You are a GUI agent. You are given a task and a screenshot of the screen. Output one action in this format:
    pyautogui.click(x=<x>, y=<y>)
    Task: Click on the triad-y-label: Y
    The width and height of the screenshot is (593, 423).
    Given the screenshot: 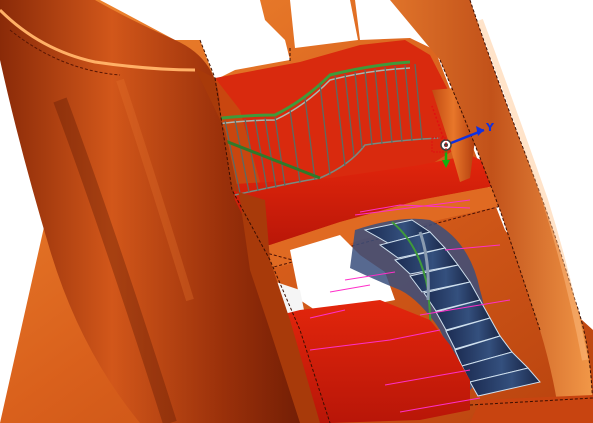 What is the action you would take?
    pyautogui.click(x=490, y=127)
    